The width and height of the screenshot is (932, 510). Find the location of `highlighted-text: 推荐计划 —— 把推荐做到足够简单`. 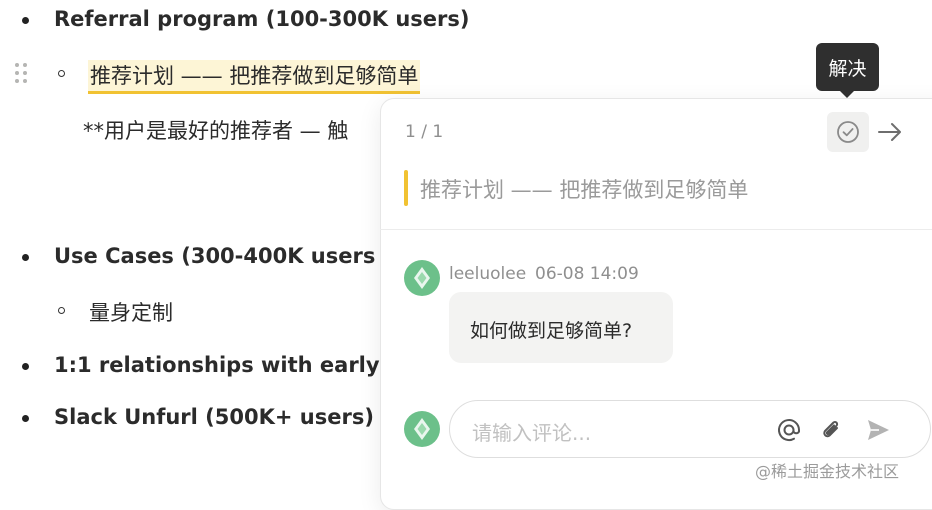

highlighted-text: 推荐计划 —— 把推荐做到足够简单 is located at coordinates (254, 77).